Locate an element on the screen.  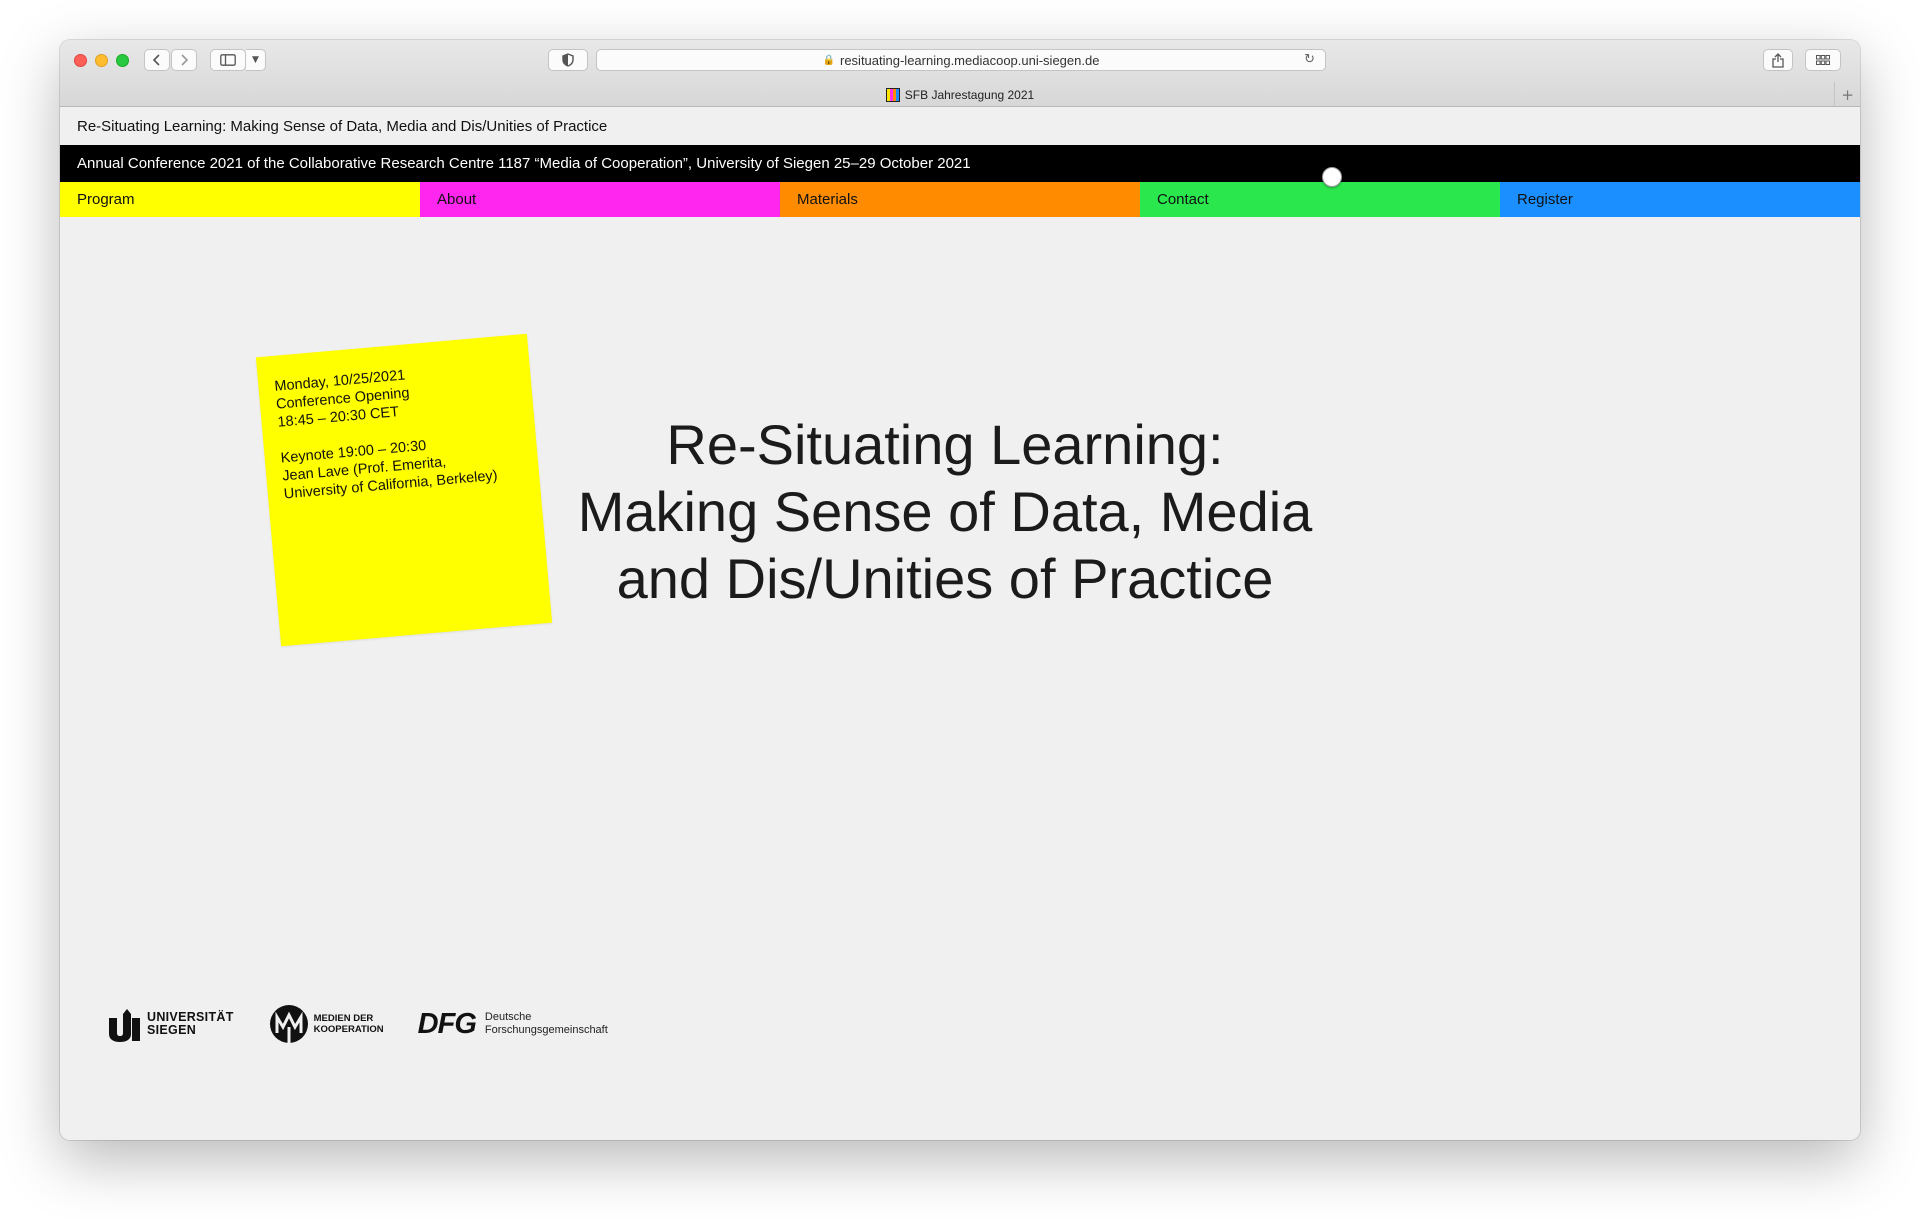
uni-siegen-mark-icon is located at coordinates (124, 1025).